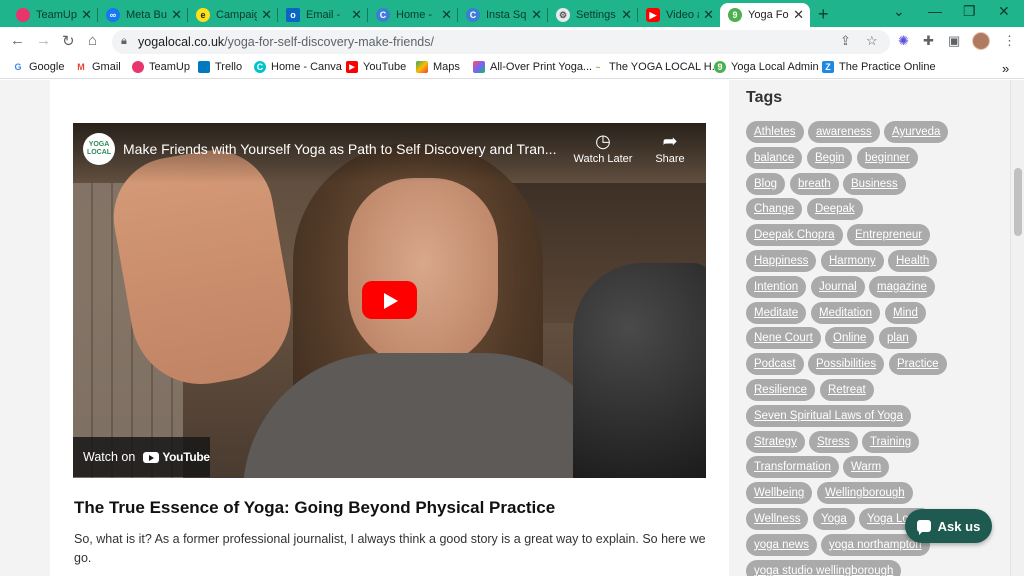  I want to click on tag-magazine: magazine, so click(902, 286).